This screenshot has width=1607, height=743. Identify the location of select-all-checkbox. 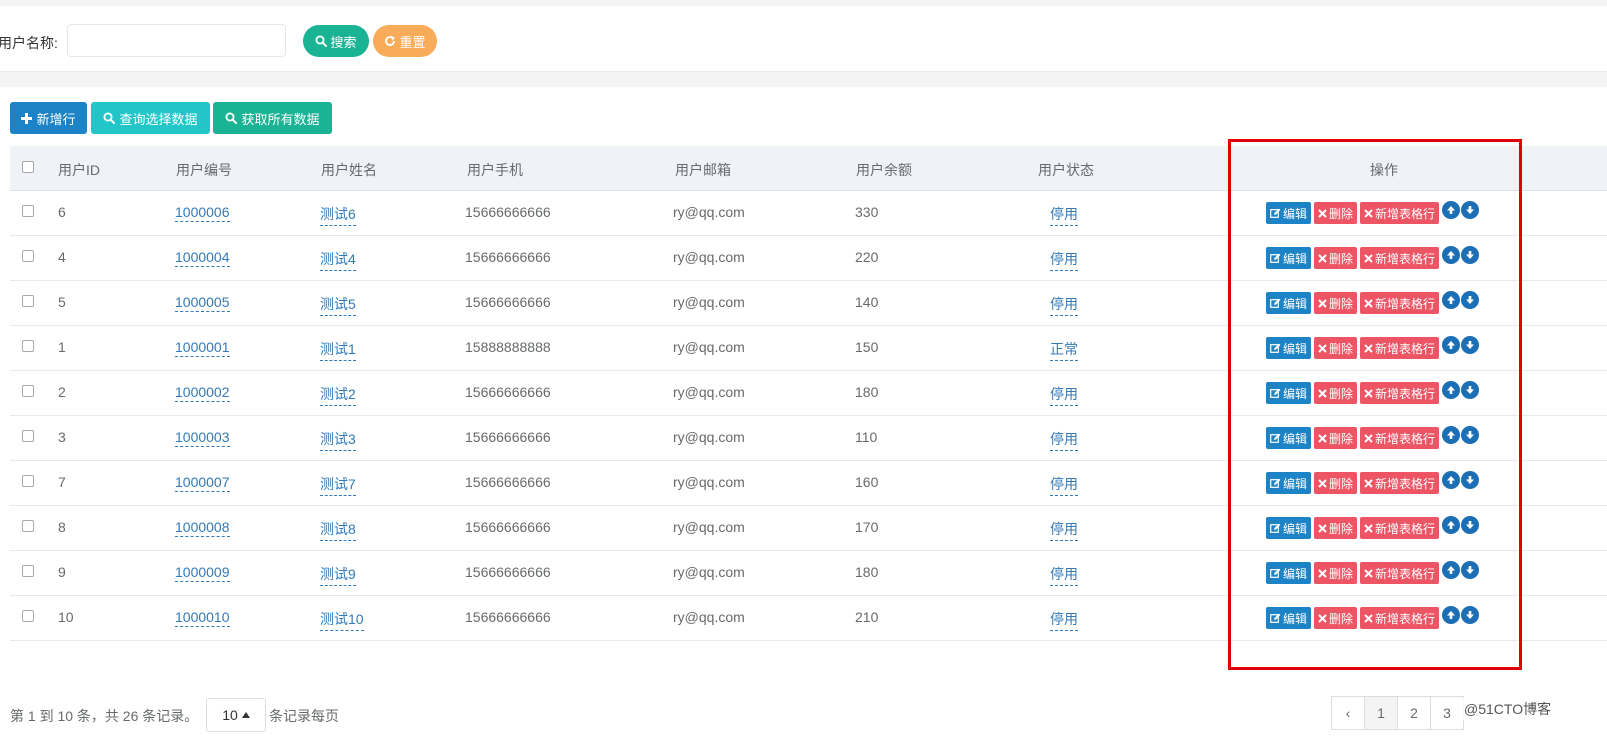
(28, 167).